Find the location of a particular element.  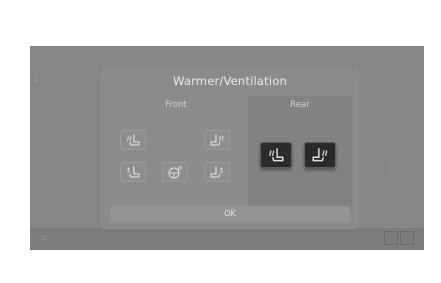

steering-wheel-heat-icon is located at coordinates (175, 172).